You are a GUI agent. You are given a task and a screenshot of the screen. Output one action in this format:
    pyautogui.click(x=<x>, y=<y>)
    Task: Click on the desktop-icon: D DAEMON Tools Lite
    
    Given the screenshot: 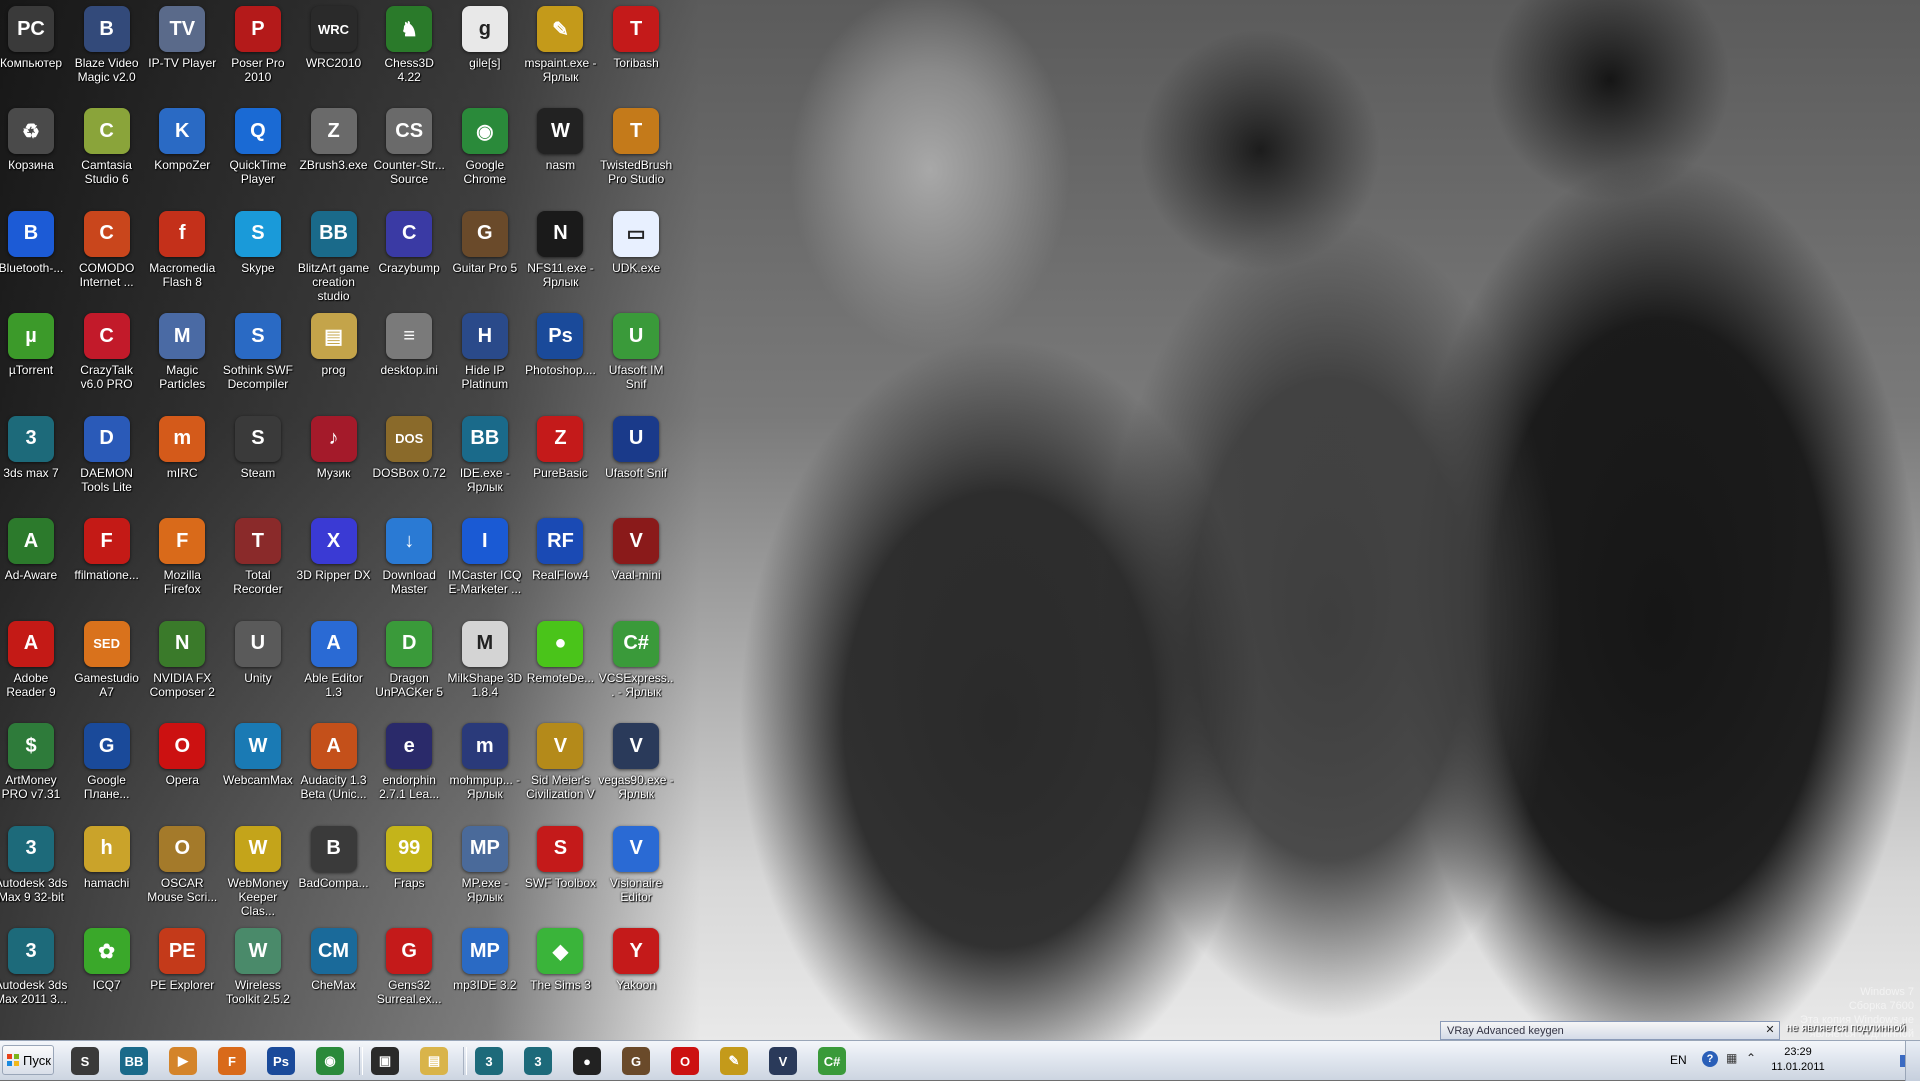 What is the action you would take?
    pyautogui.click(x=107, y=460)
    